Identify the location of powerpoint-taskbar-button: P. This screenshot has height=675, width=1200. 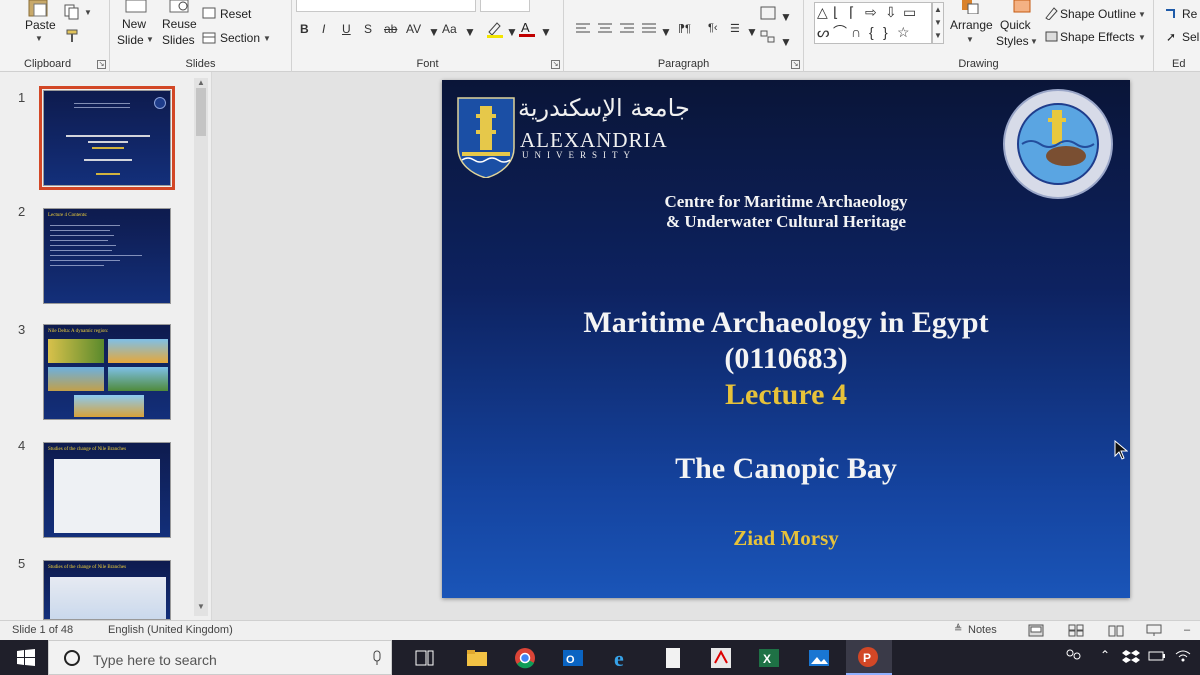
(869, 657).